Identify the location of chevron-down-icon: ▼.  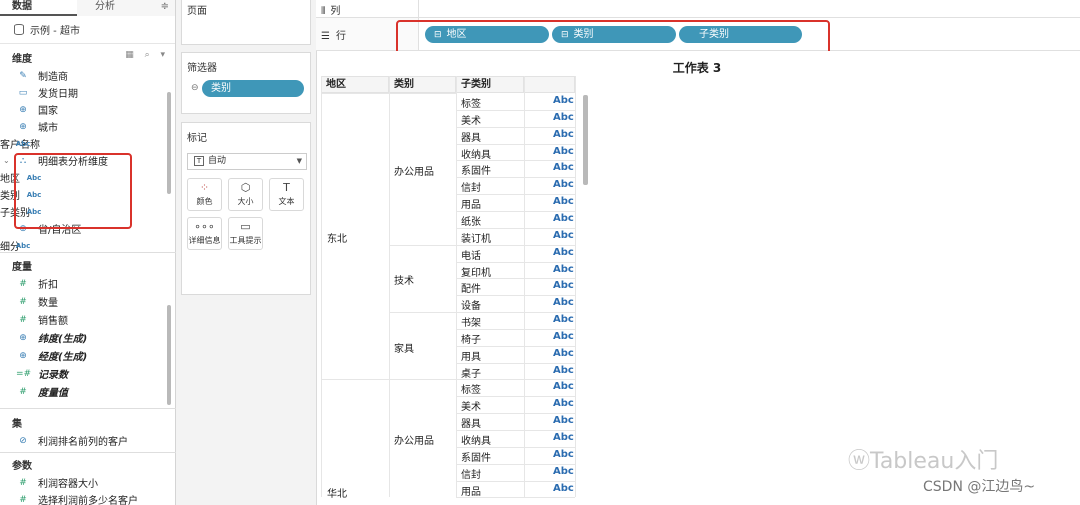
(299, 161).